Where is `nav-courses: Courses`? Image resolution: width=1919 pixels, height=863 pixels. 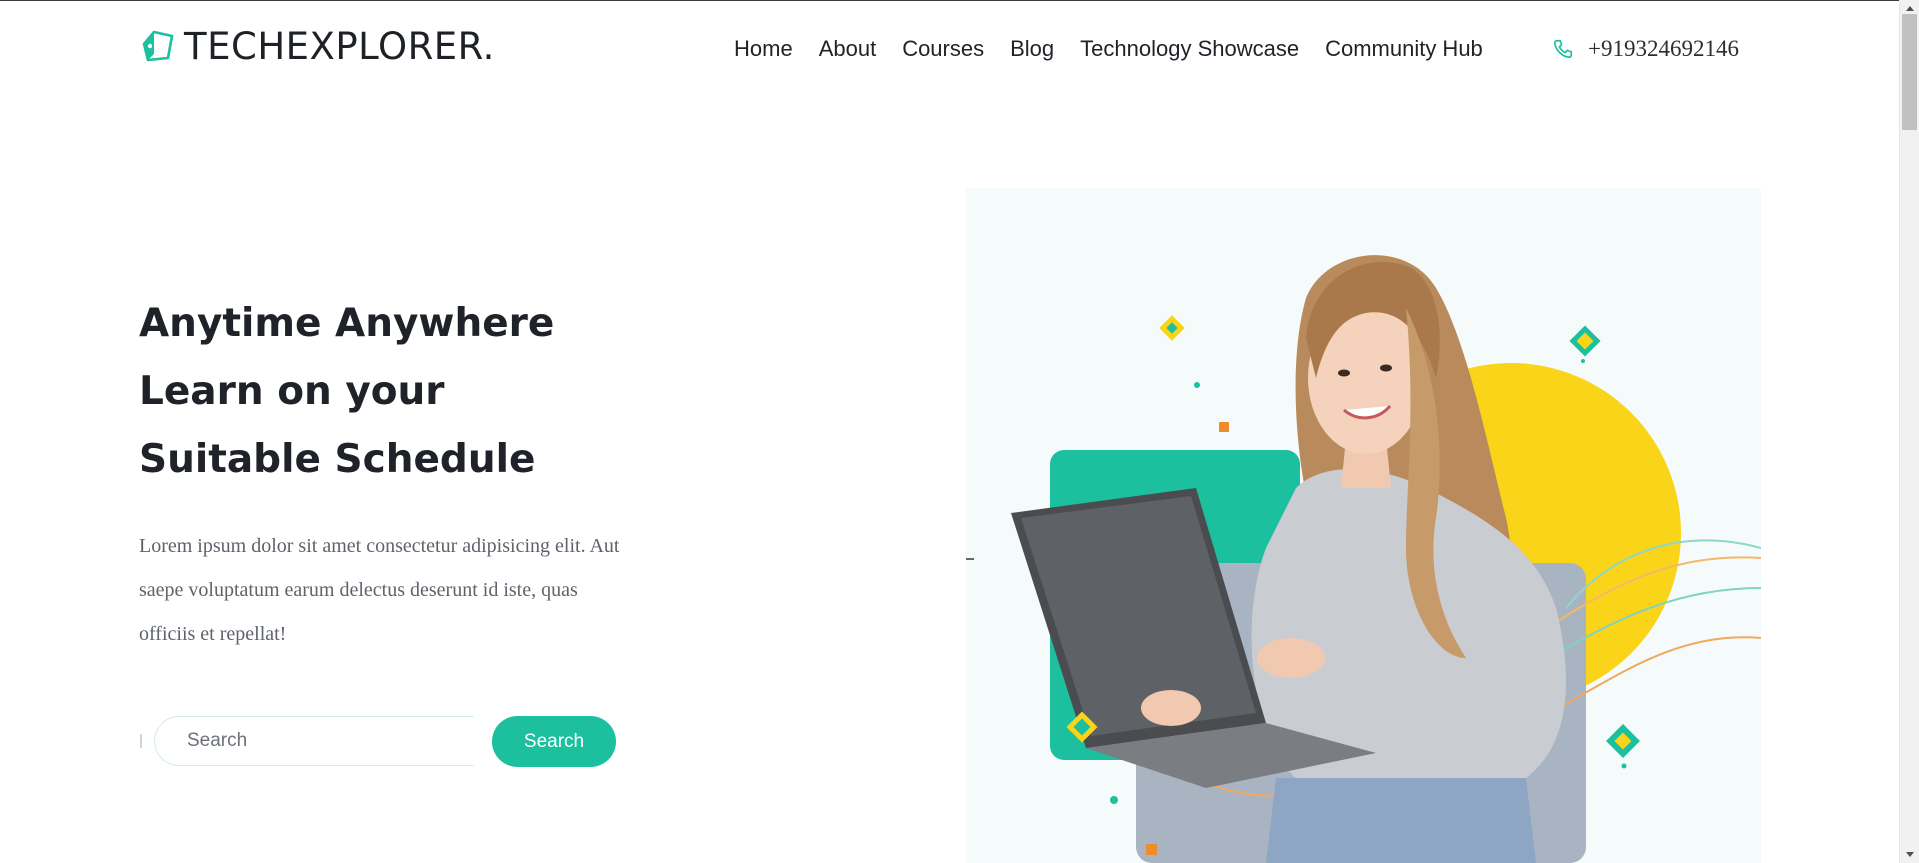
nav-courses: Courses is located at coordinates (943, 49).